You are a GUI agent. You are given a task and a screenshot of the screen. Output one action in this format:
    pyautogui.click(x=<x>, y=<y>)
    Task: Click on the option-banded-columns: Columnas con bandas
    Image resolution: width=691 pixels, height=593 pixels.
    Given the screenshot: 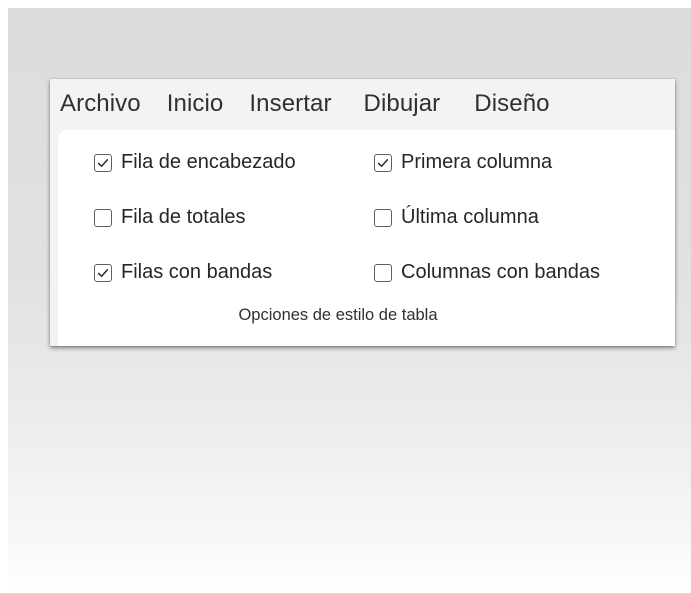 What is the action you would take?
    pyautogui.click(x=487, y=272)
    